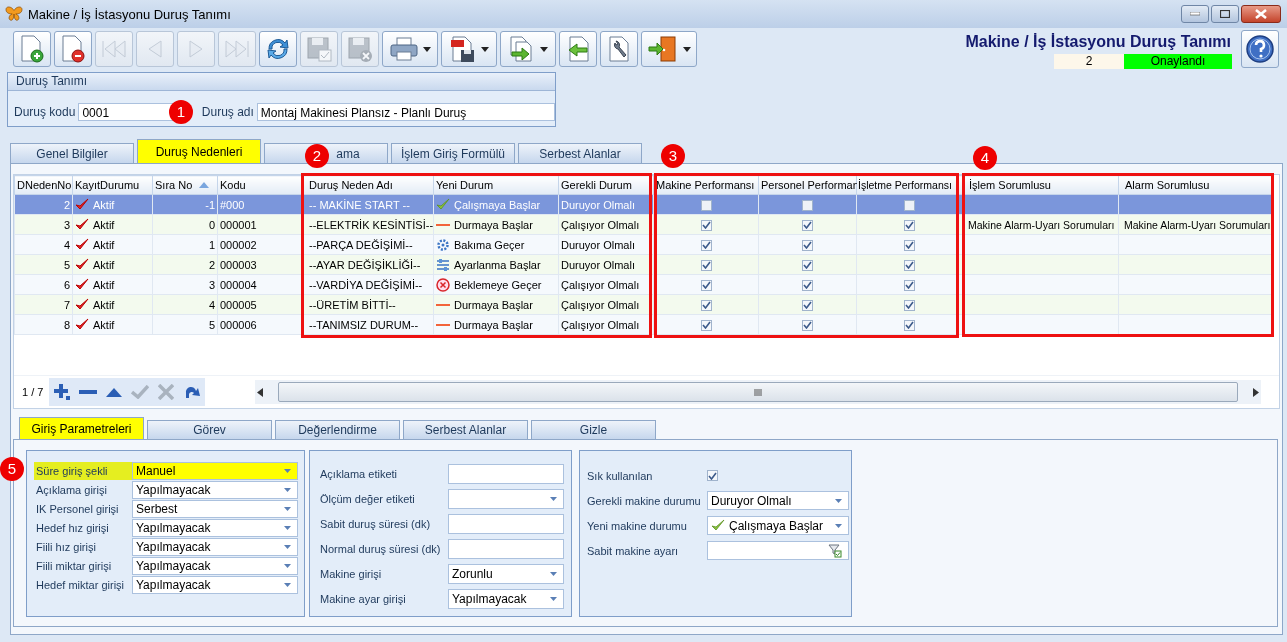  What do you see at coordinates (114, 49) in the screenshot?
I see `skip-first-icon` at bounding box center [114, 49].